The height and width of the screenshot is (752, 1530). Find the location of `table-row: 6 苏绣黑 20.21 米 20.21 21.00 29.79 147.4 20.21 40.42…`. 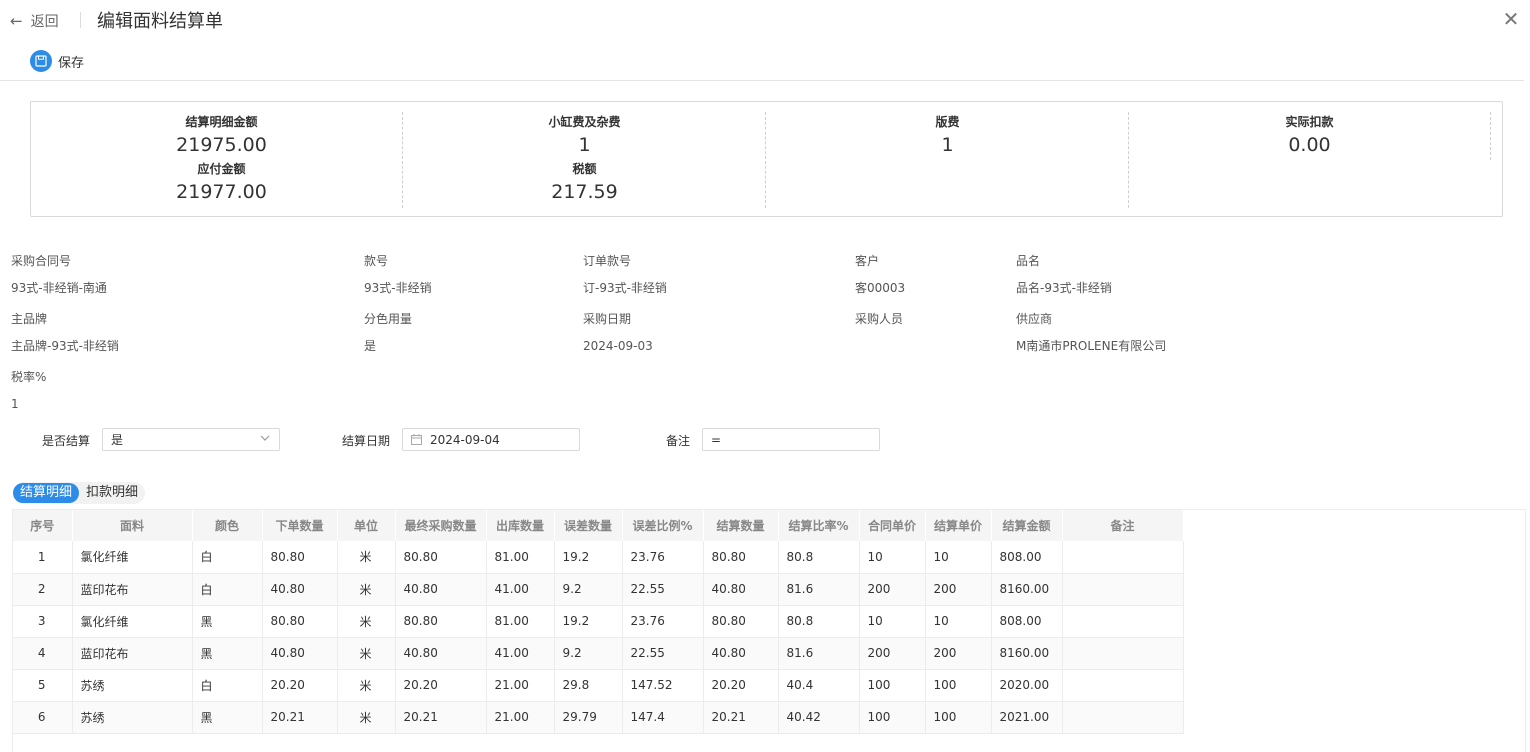

table-row: 6 苏绣黑 20.21 米 20.21 21.00 29.79 147.4 20.21 40.42… is located at coordinates (598, 717).